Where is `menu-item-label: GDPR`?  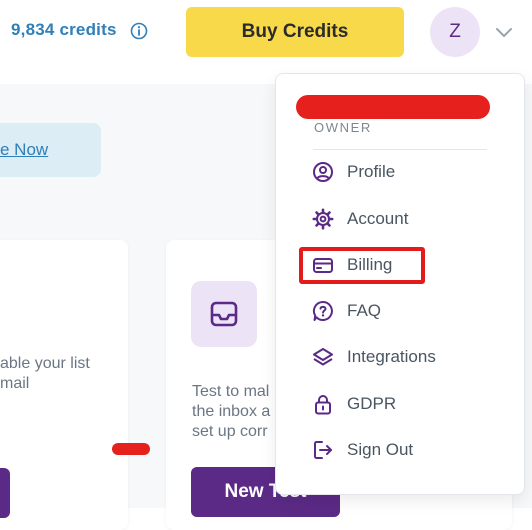 menu-item-label: GDPR is located at coordinates (372, 403).